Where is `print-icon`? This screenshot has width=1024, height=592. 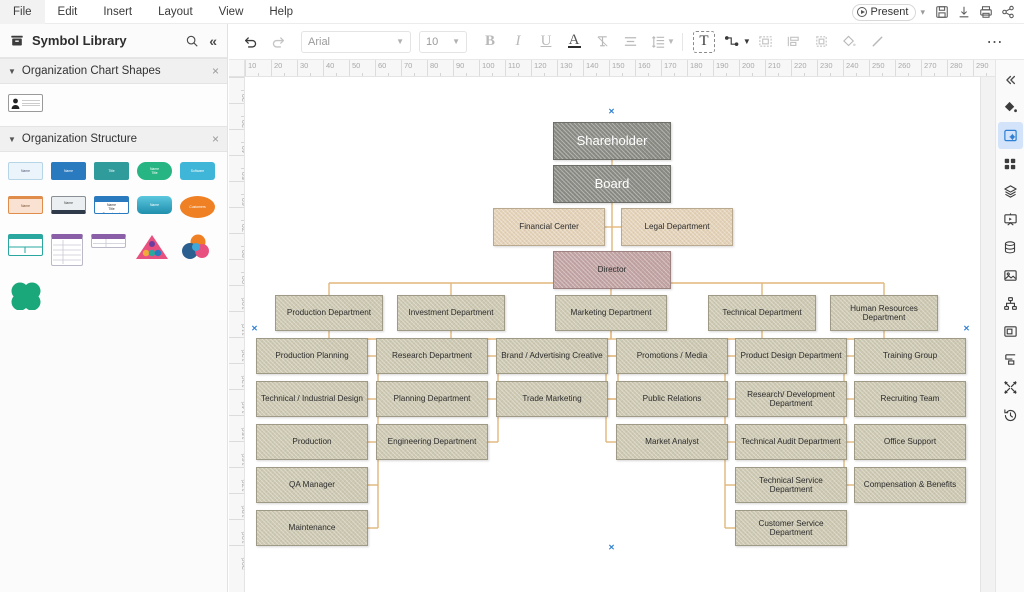
print-icon is located at coordinates (986, 12).